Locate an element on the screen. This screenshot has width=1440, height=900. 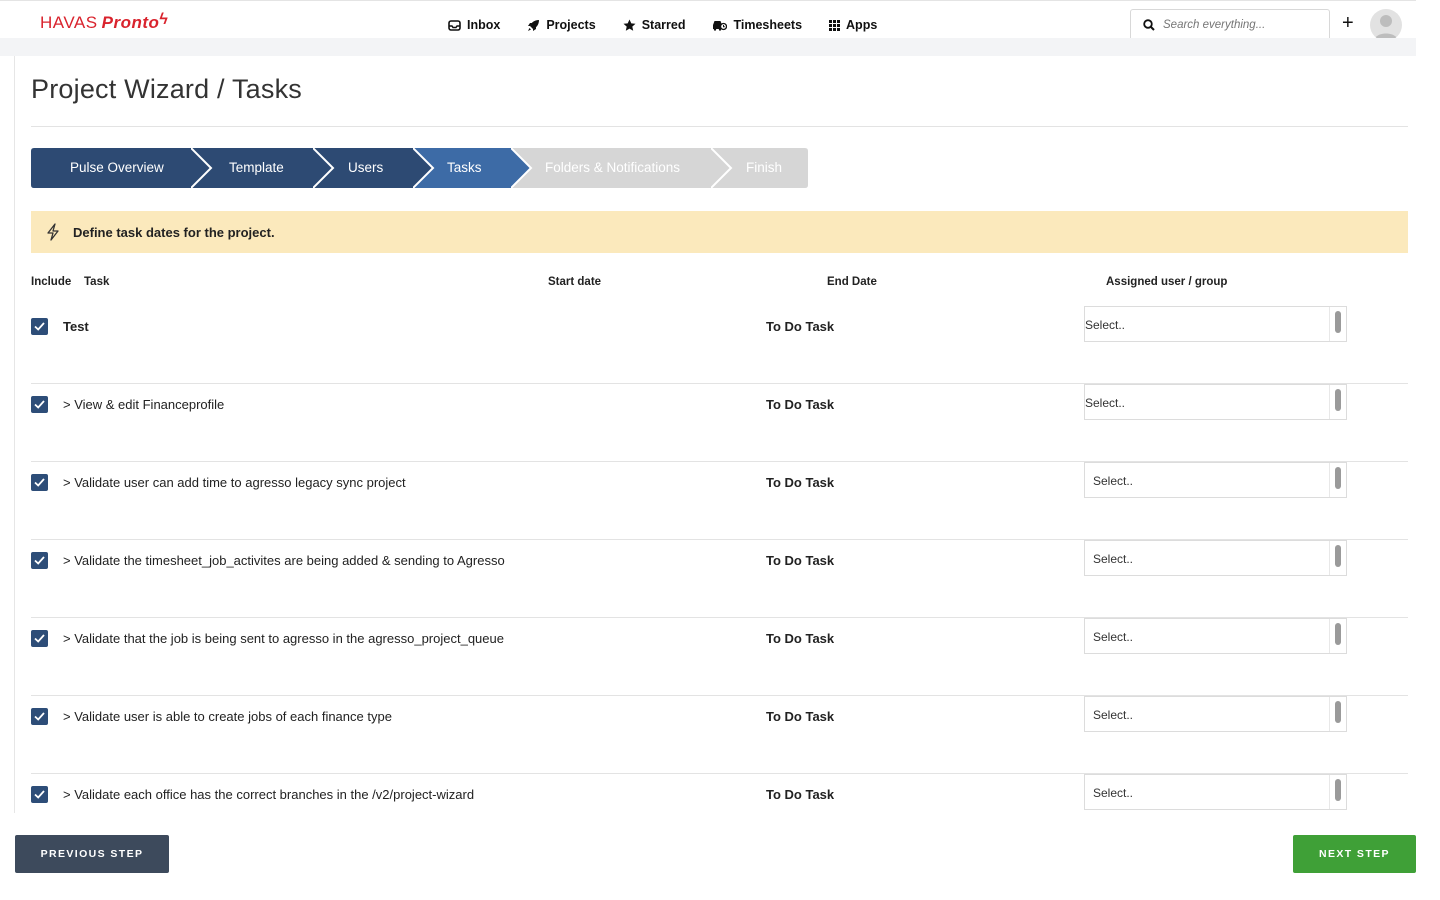
add-new-button: + is located at coordinates (1348, 23).